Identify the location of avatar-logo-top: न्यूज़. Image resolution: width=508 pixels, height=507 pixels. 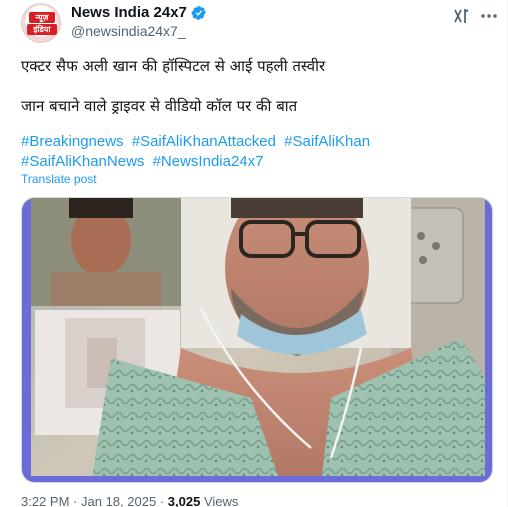
(42, 17).